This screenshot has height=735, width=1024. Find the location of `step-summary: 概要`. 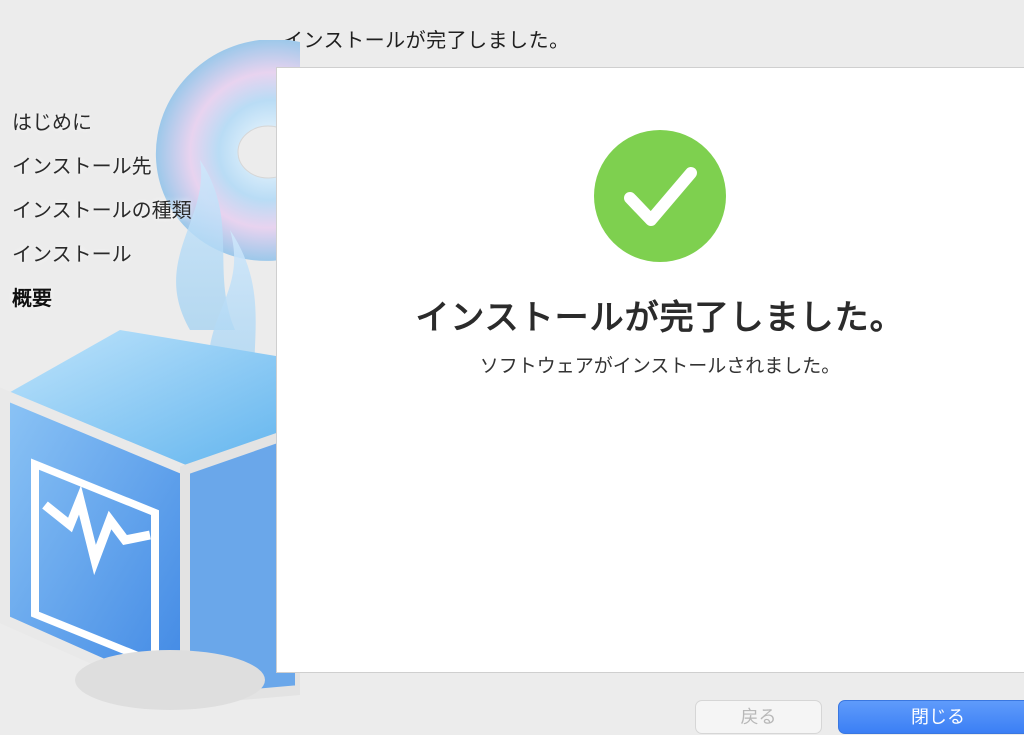

step-summary: 概要 is located at coordinates (32, 298).